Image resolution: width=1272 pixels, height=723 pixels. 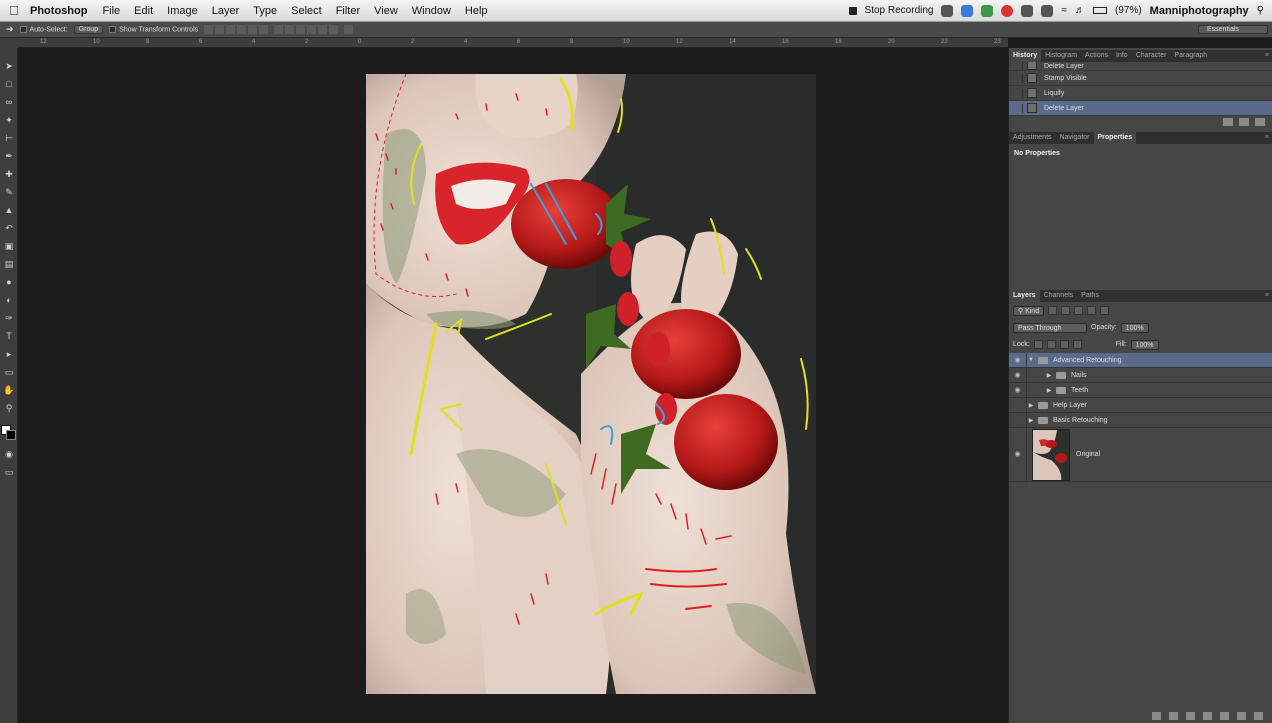 I want to click on fx-icon, so click(x=1173, y=716).